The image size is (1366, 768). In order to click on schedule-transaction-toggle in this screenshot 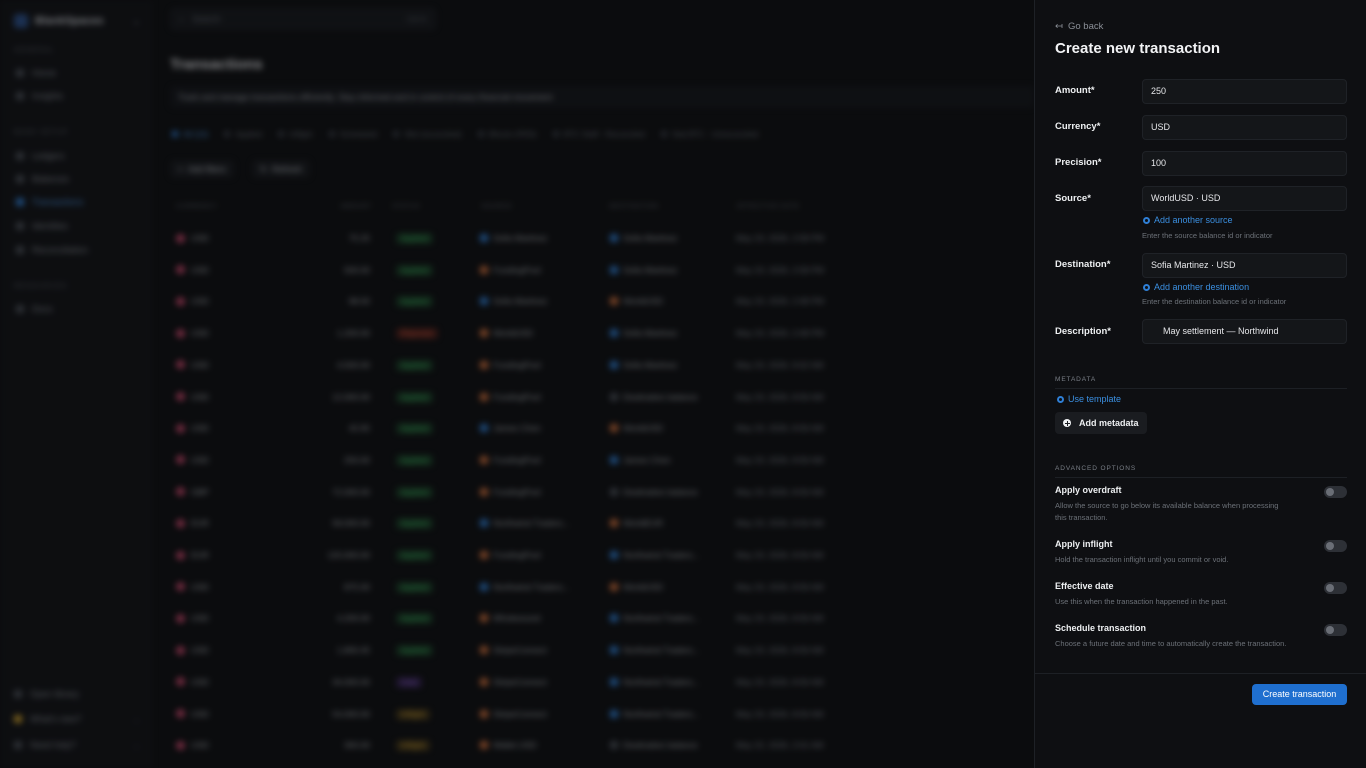, I will do `click(1335, 630)`.